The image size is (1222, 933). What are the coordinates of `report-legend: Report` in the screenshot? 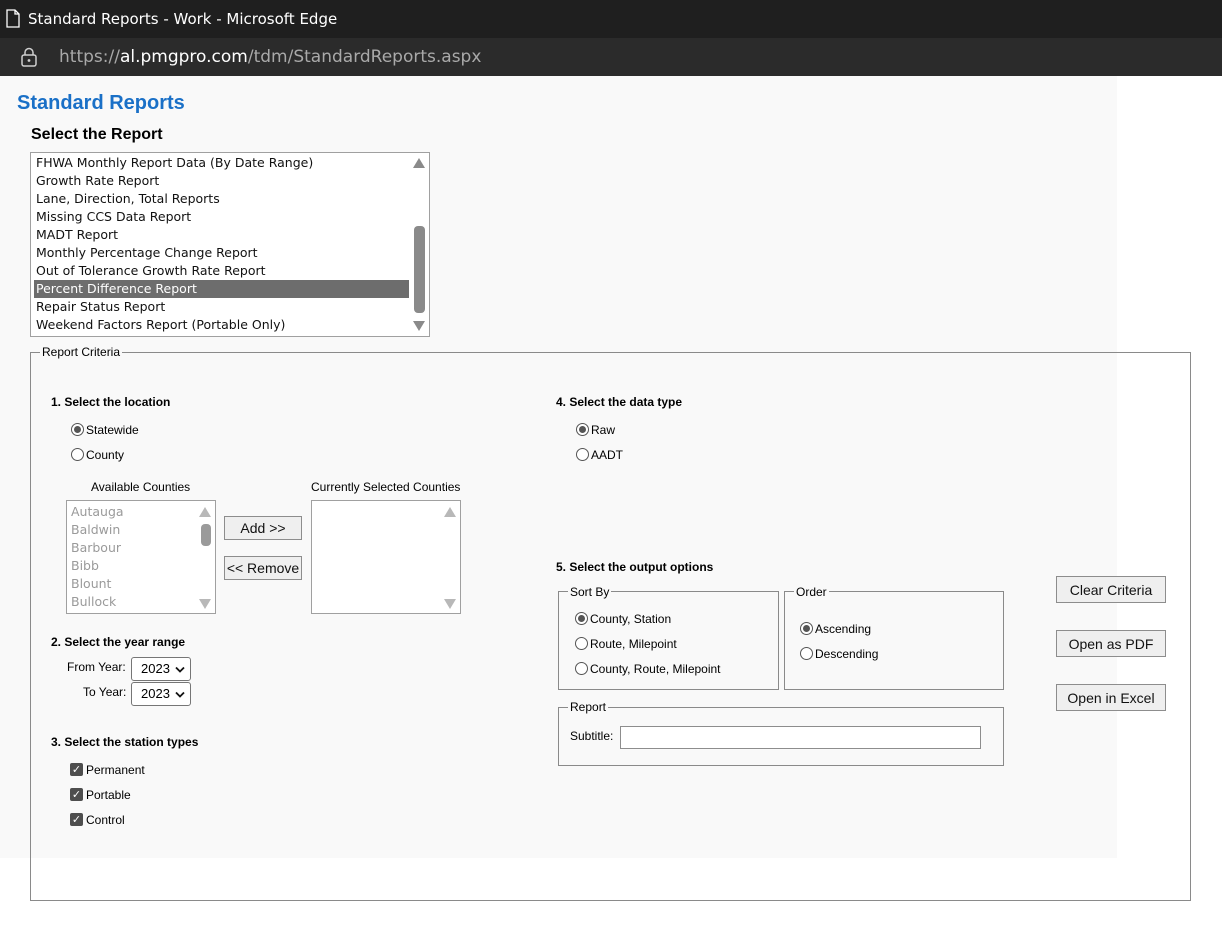 It's located at (588, 707).